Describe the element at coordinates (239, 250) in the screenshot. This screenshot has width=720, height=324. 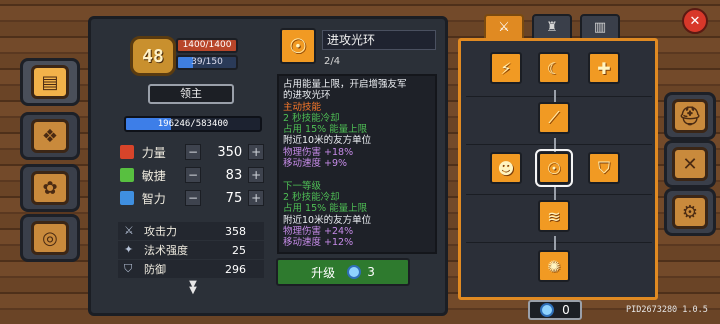
I see `derived-value: 25` at that location.